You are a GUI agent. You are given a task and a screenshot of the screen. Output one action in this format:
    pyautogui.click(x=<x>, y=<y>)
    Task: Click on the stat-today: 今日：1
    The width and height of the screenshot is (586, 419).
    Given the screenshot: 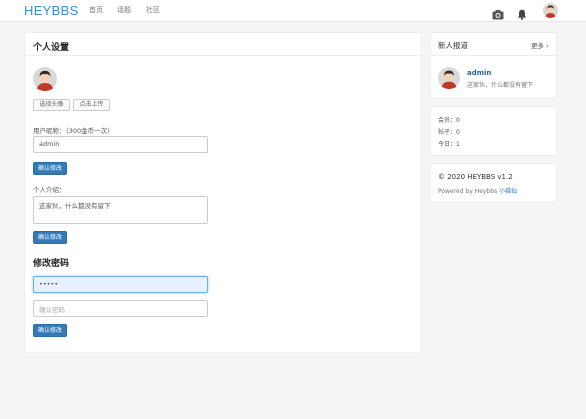 What is the action you would take?
    pyautogui.click(x=449, y=144)
    